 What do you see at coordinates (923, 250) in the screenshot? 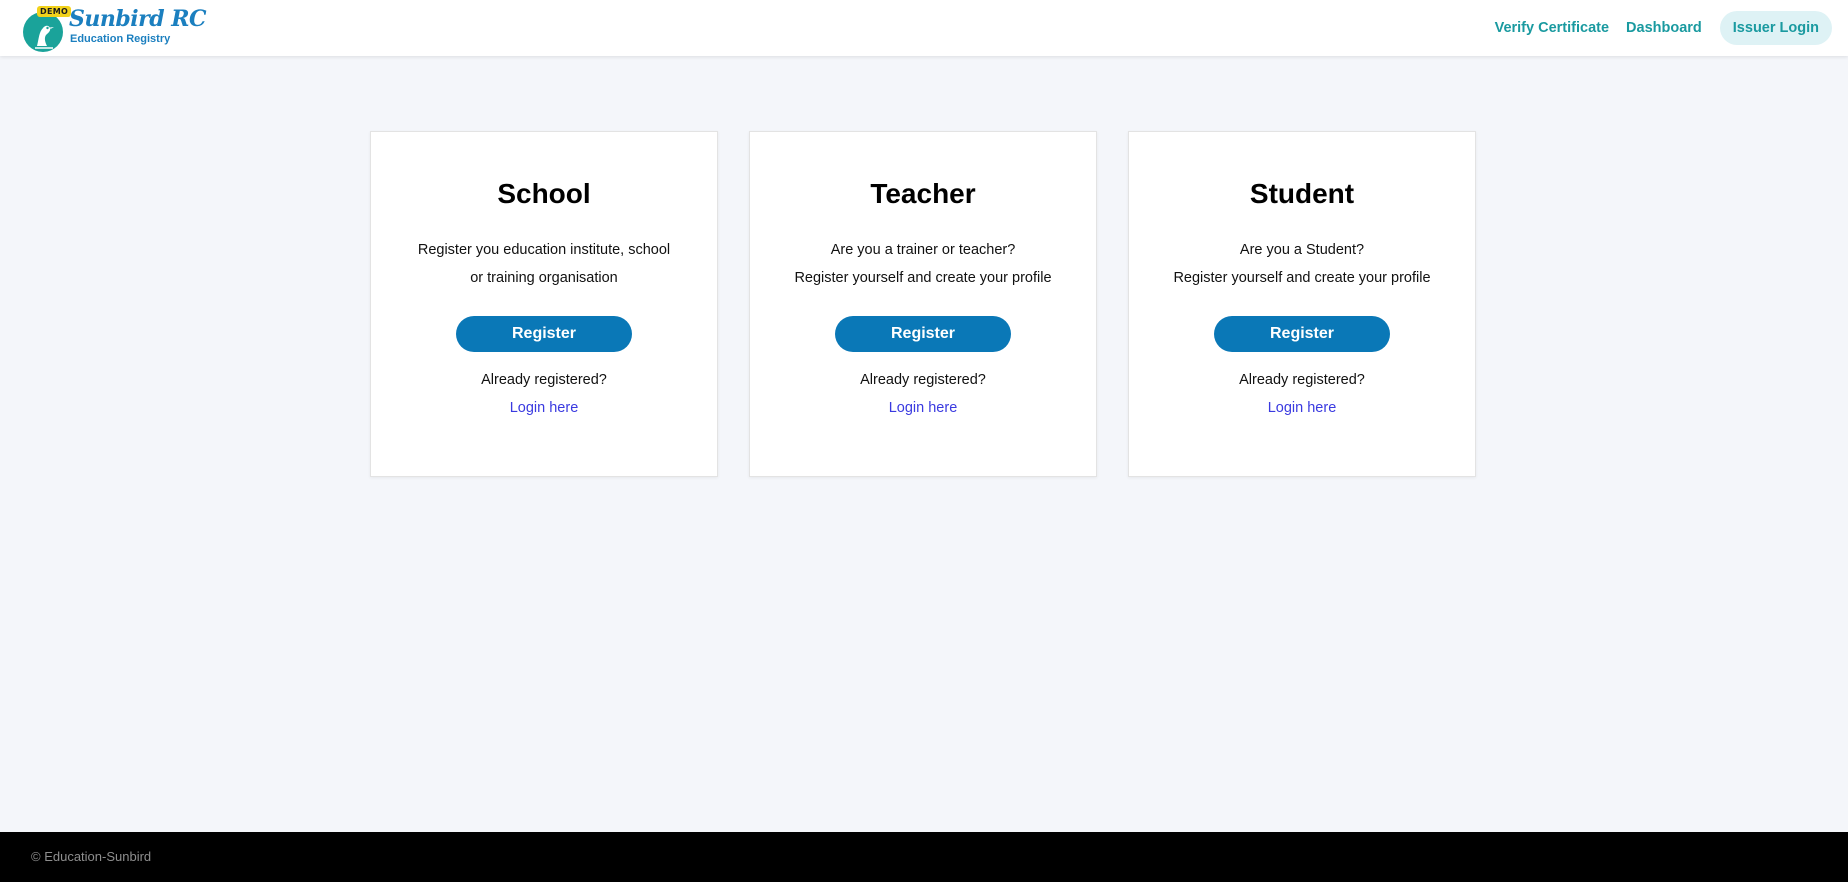
I see `card-description-line: Are you a trainer or teacher?` at bounding box center [923, 250].